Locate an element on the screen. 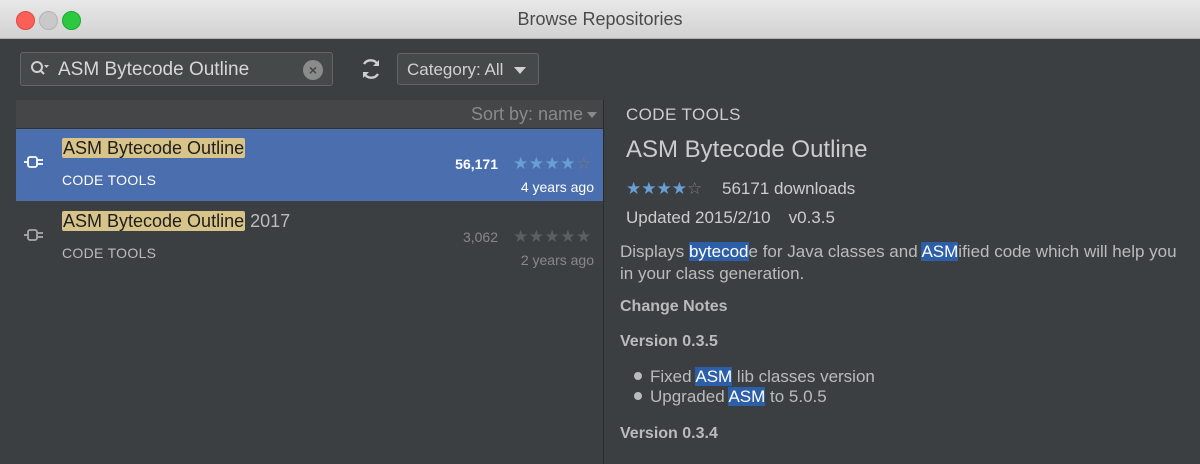  download-count: 3,062 is located at coordinates (480, 237).